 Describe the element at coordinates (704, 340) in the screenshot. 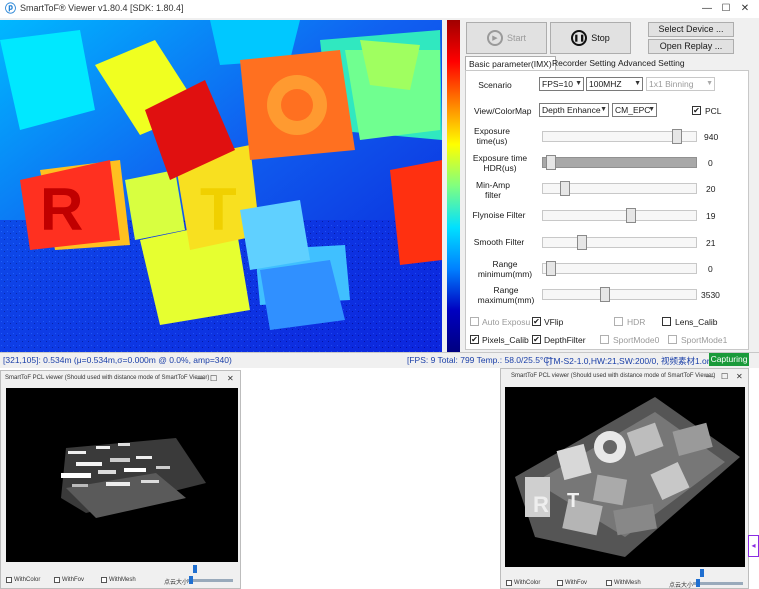

I see `sport-mode1-label: SportMode1` at that location.